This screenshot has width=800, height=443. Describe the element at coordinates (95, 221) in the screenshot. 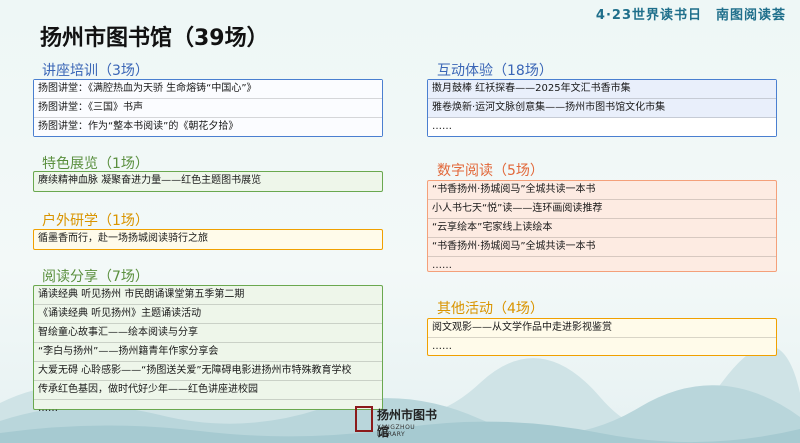

I see `section-title-outdoor: 户外研学（1场）` at that location.